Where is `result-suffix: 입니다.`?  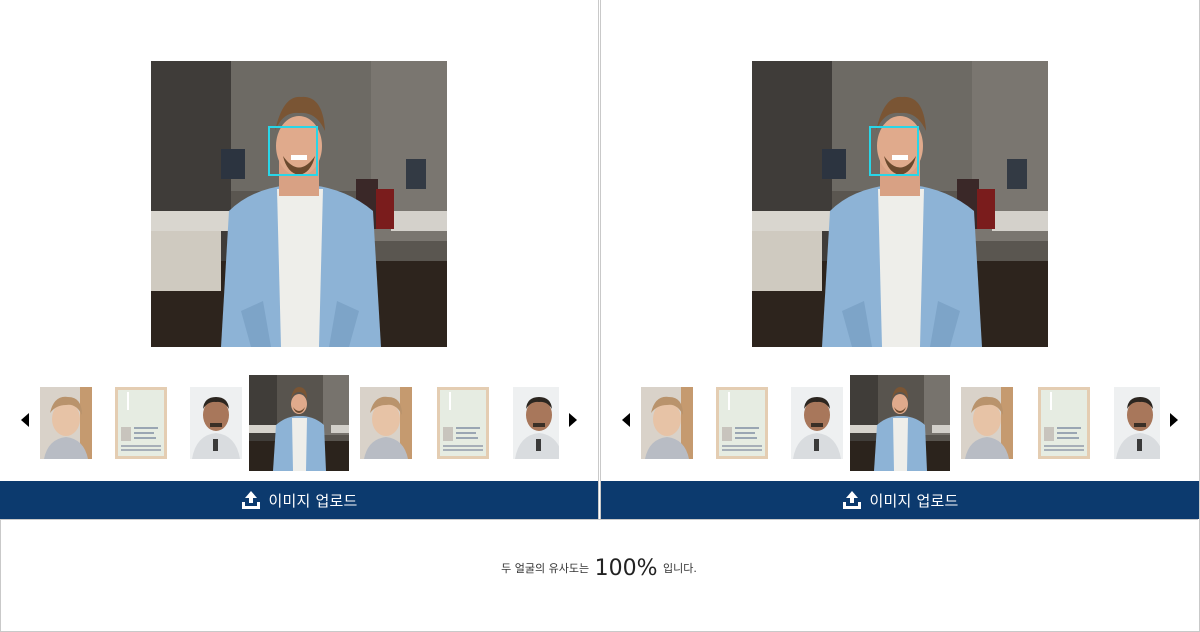
result-suffix: 입니다. is located at coordinates (680, 568).